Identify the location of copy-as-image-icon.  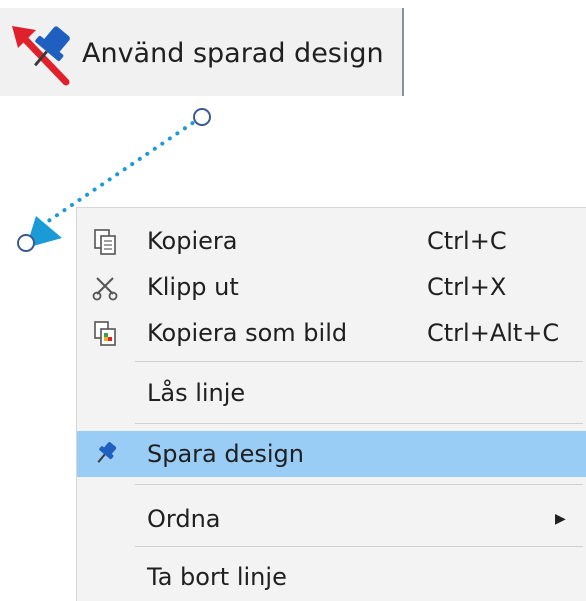
(105, 333).